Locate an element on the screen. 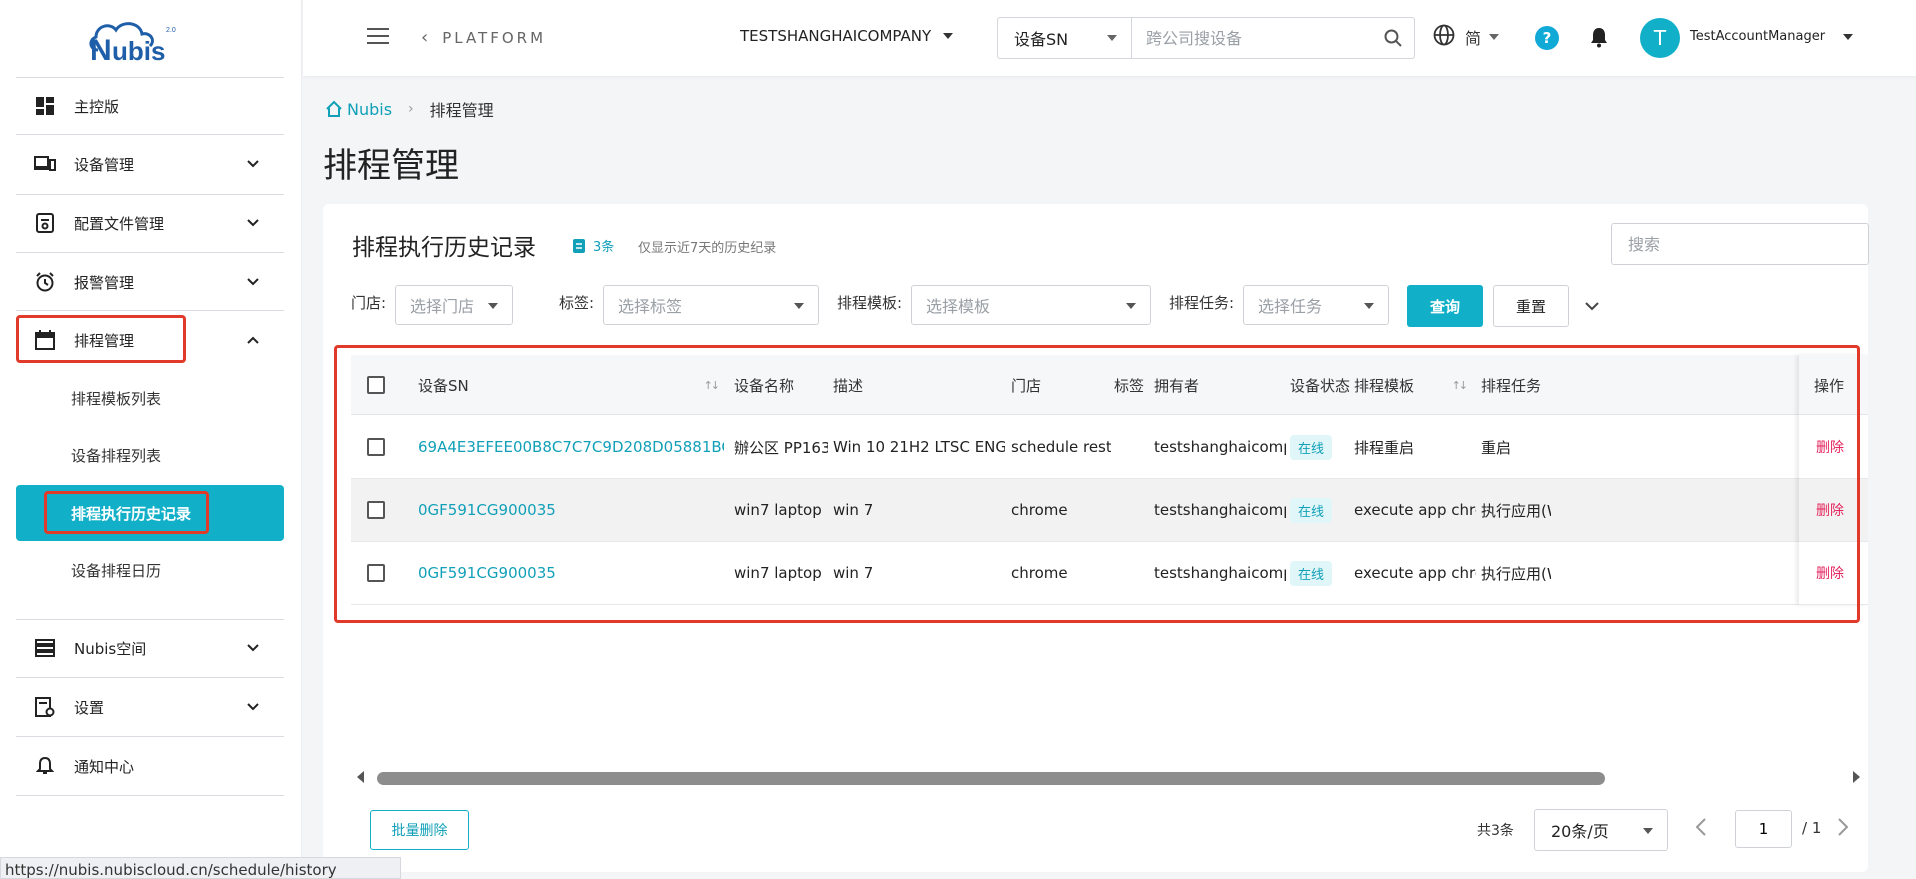 The width and height of the screenshot is (1916, 879). next-page-icon is located at coordinates (1843, 829).